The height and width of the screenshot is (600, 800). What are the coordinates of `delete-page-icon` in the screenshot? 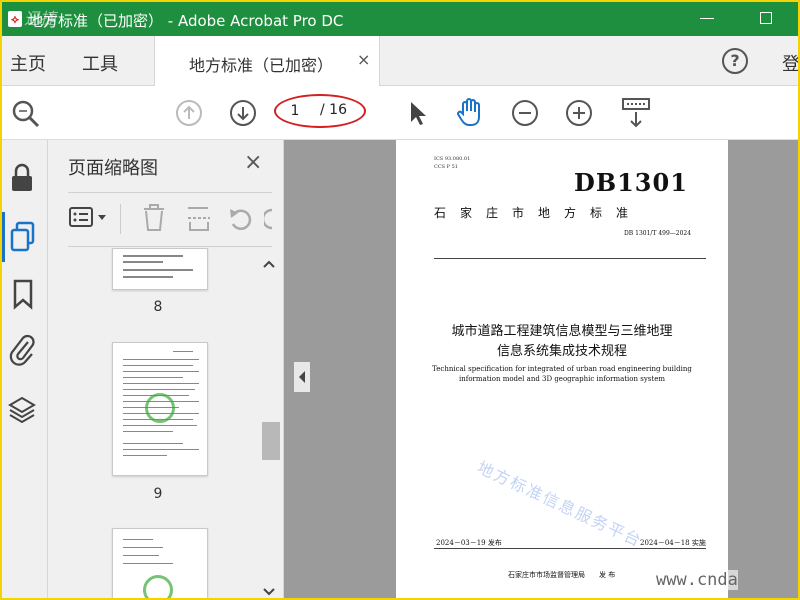 It's located at (154, 218).